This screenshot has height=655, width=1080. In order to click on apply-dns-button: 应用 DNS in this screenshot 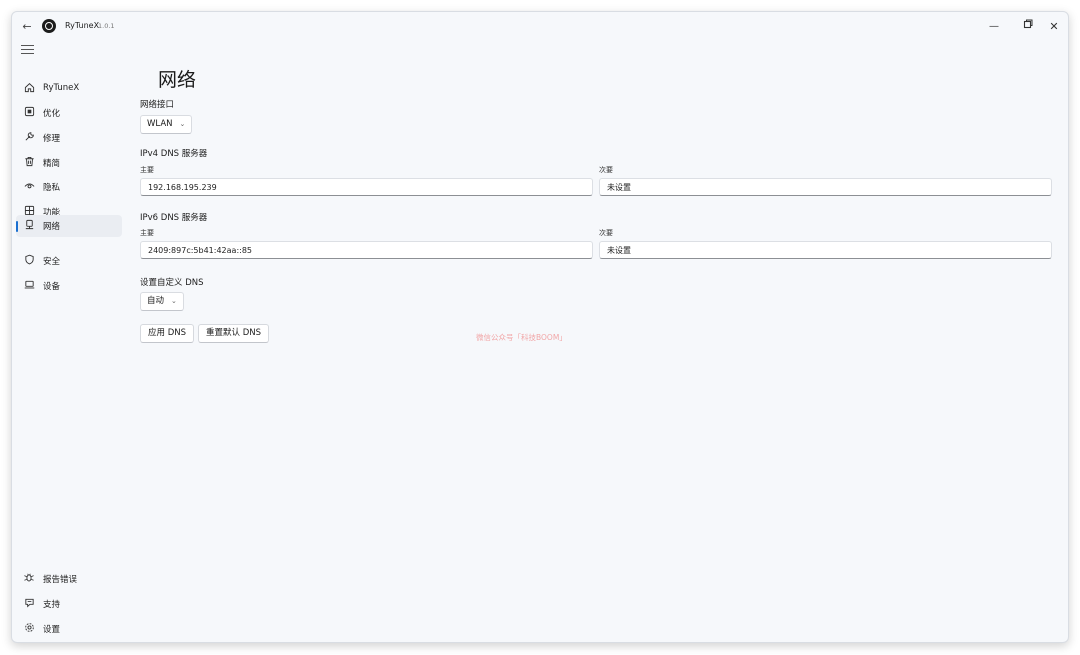, I will do `click(167, 333)`.